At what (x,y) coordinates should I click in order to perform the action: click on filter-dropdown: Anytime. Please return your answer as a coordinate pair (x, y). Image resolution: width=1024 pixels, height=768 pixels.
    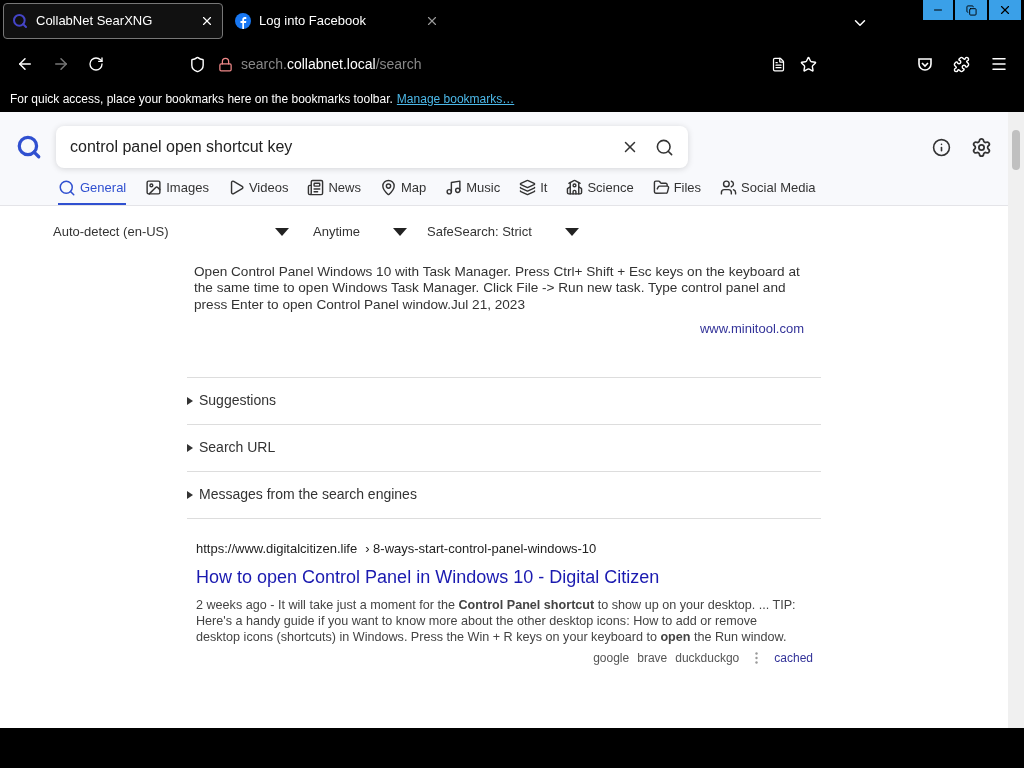
    Looking at the image, I should click on (360, 231).